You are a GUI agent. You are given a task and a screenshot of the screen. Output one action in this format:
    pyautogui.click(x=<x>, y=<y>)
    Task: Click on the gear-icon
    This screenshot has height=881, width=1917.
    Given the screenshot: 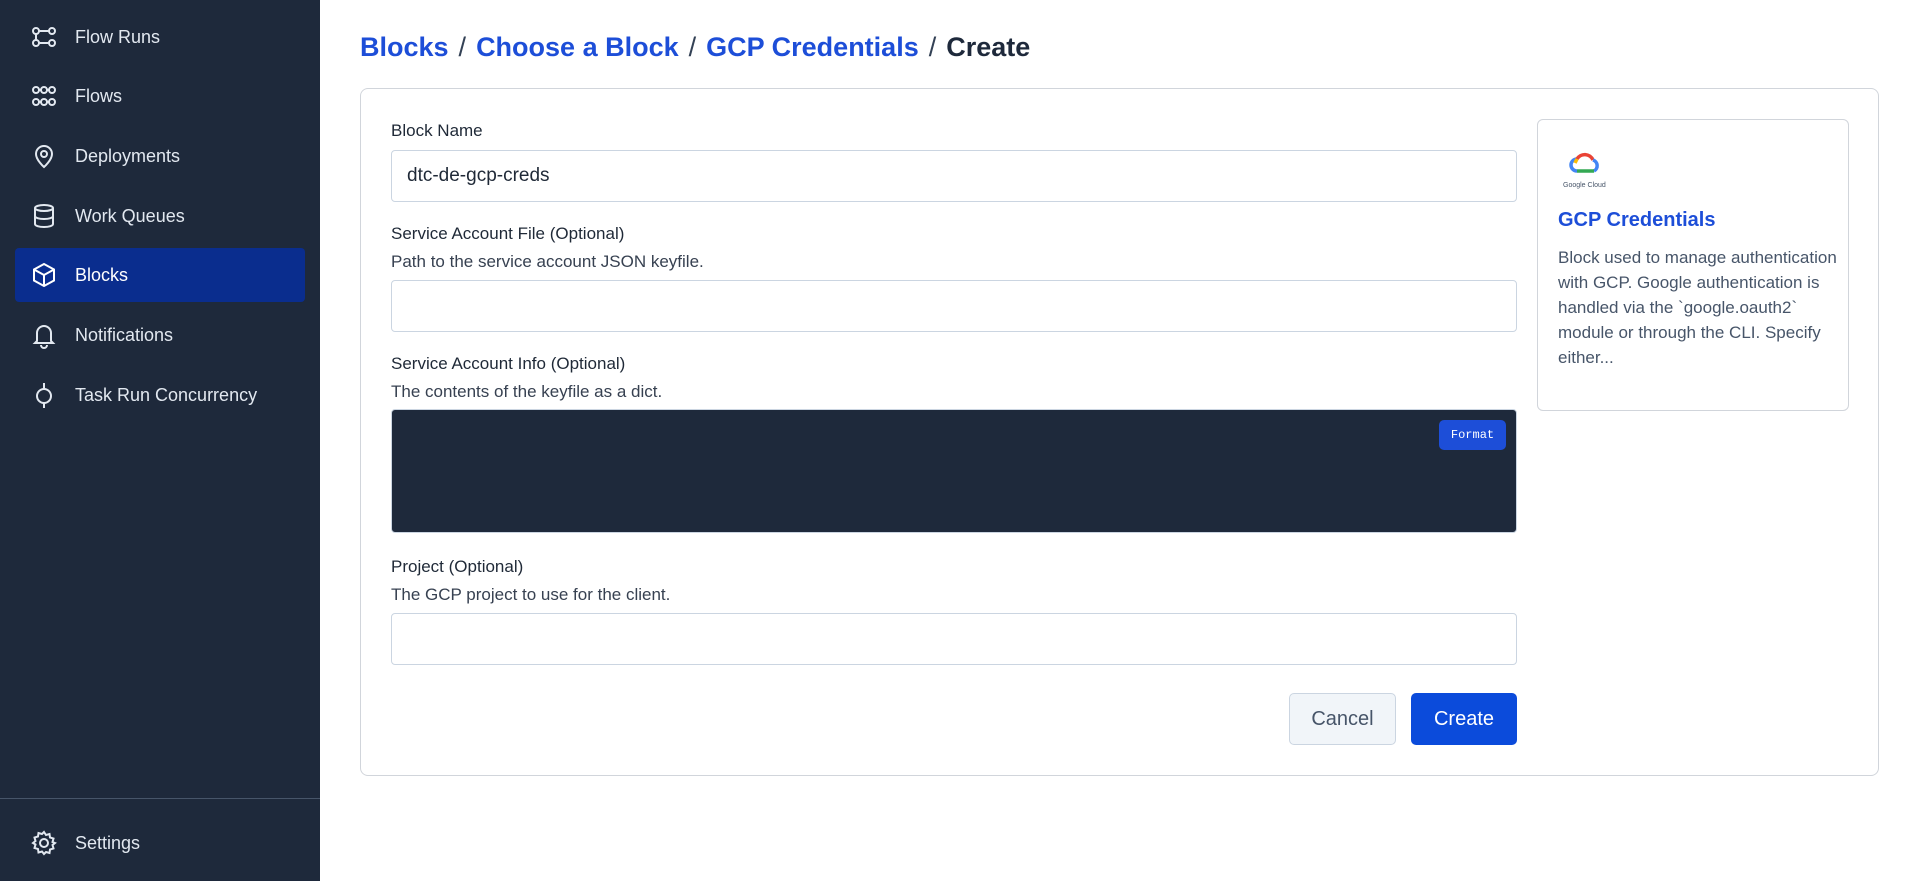 What is the action you would take?
    pyautogui.click(x=44, y=843)
    